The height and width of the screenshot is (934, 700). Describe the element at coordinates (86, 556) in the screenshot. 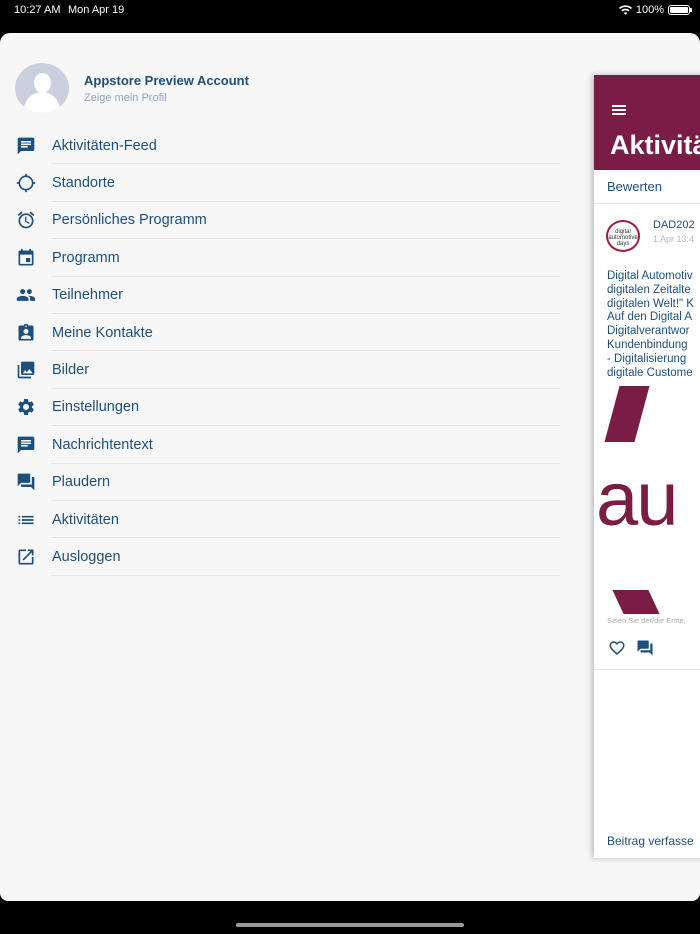

I see `menu-item-label: Ausloggen` at that location.